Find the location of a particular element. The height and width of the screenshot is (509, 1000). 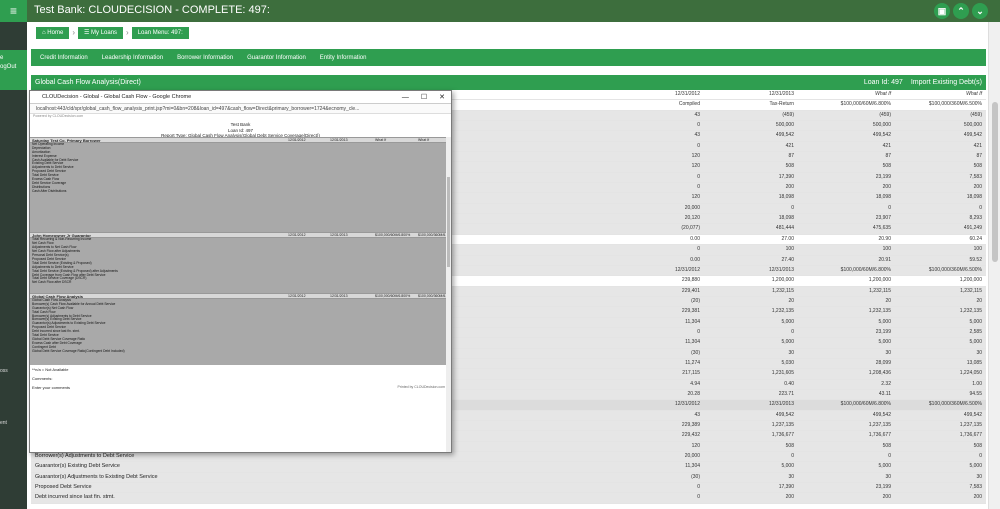

table-cell: 1,231,605 is located at coordinates (782, 373).